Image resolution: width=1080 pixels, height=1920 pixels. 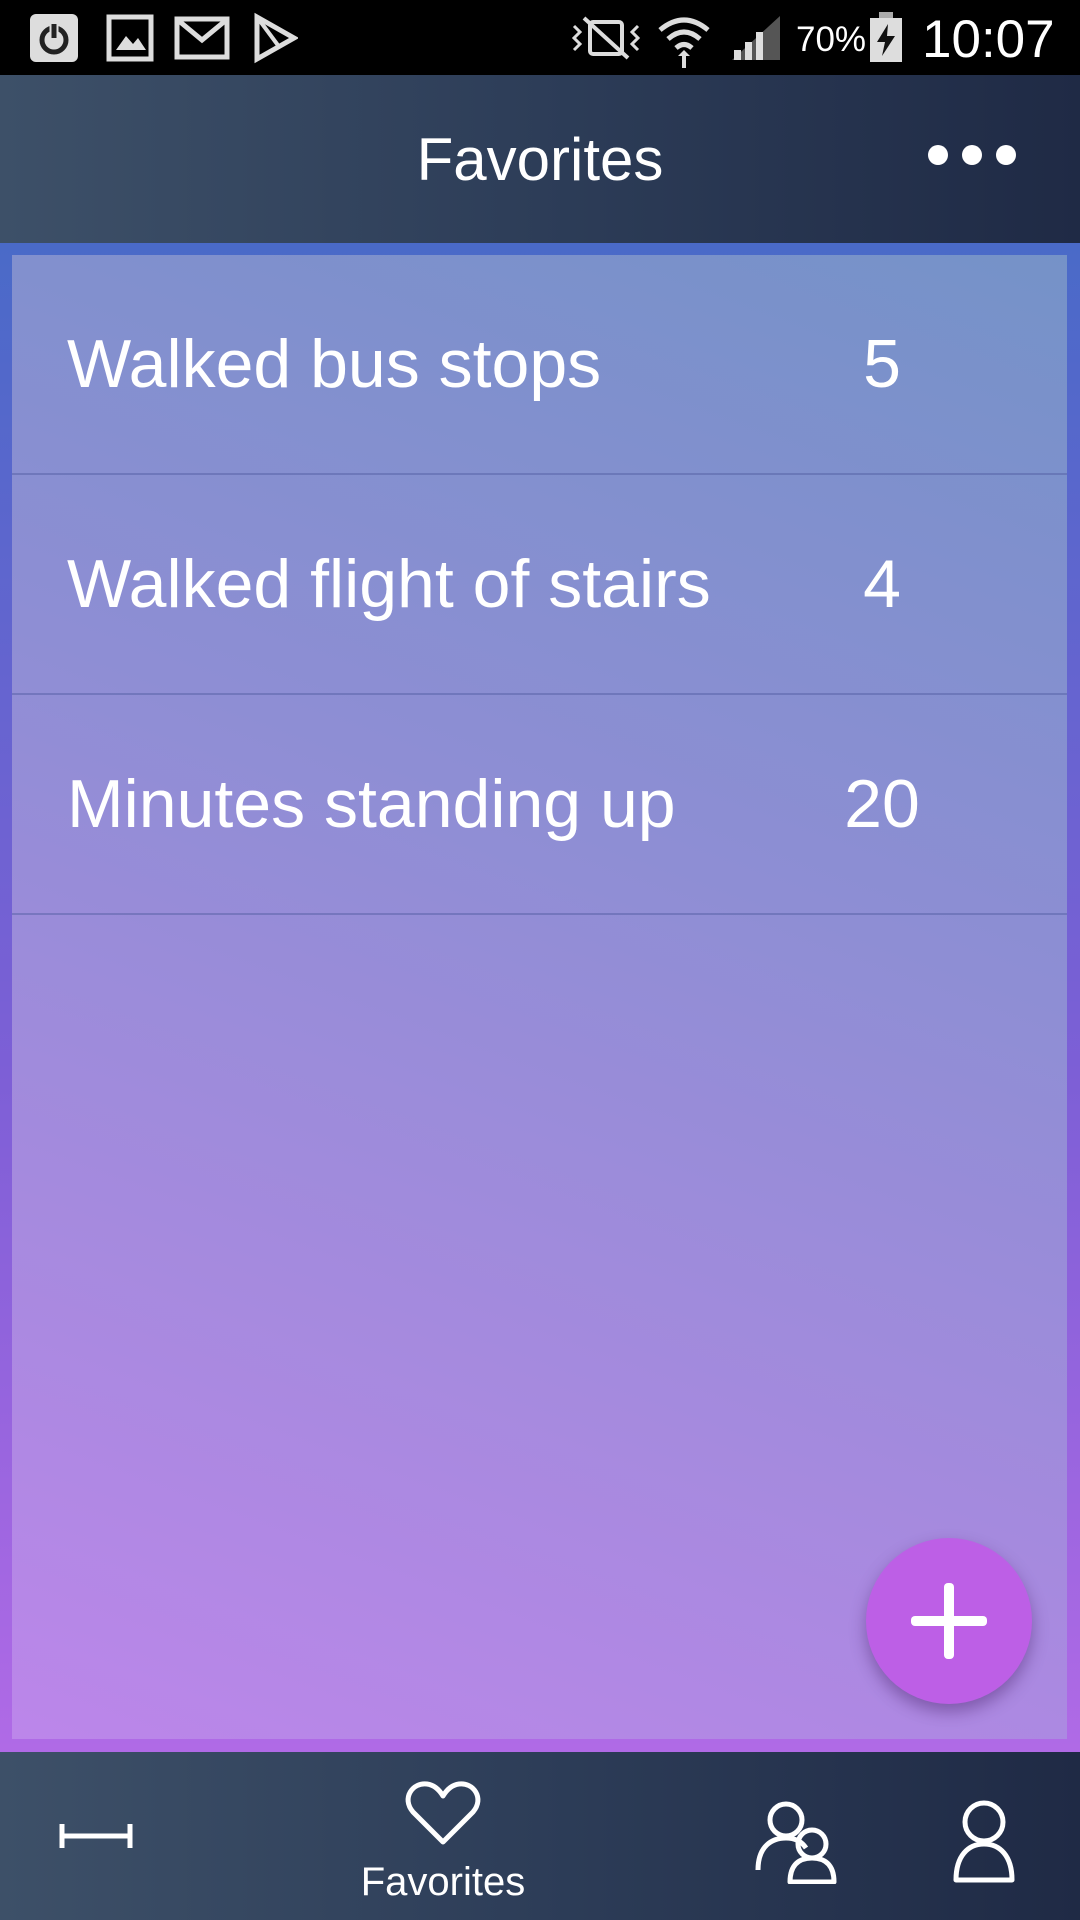 I want to click on favorite-label: Walked bus stops, so click(x=334, y=364).